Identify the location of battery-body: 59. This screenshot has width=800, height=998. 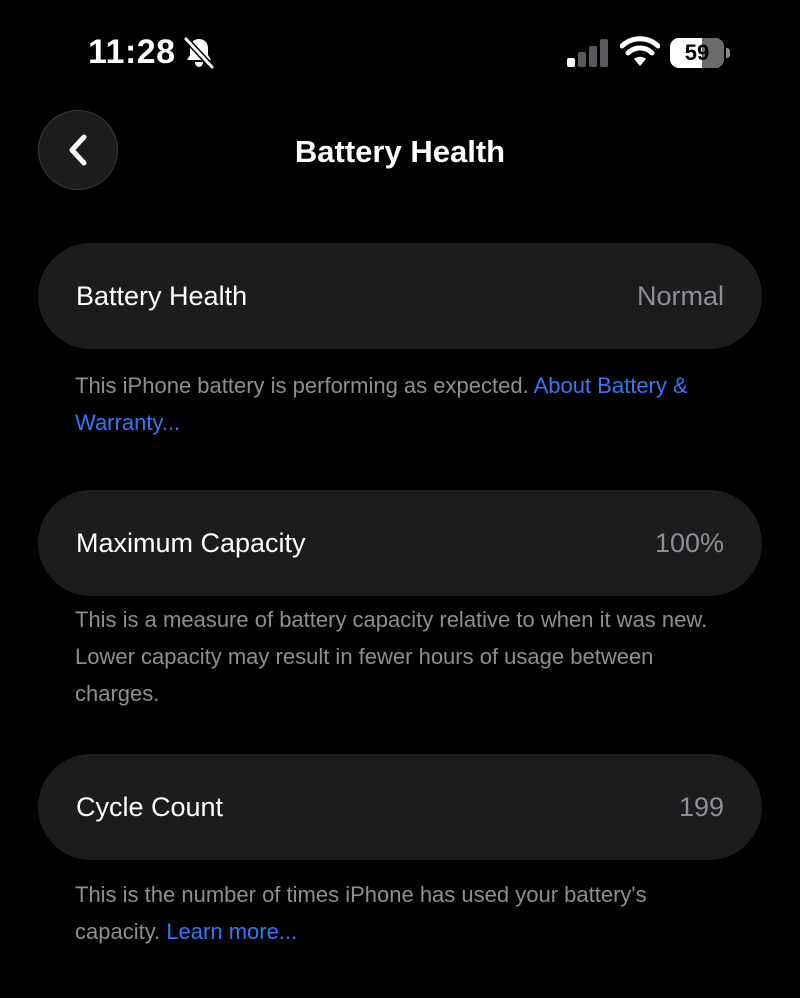
(697, 53).